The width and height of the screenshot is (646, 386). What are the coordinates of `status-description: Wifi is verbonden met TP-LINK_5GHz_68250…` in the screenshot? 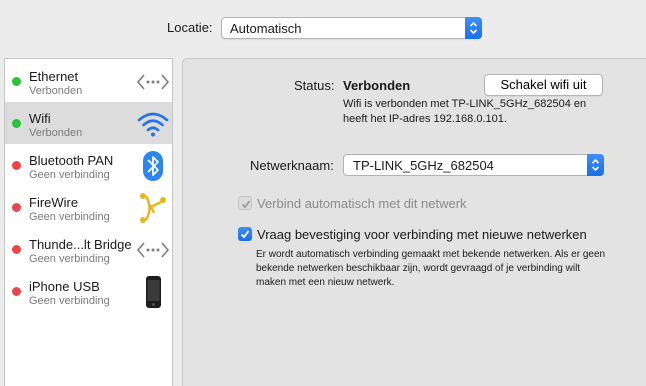 It's located at (465, 111).